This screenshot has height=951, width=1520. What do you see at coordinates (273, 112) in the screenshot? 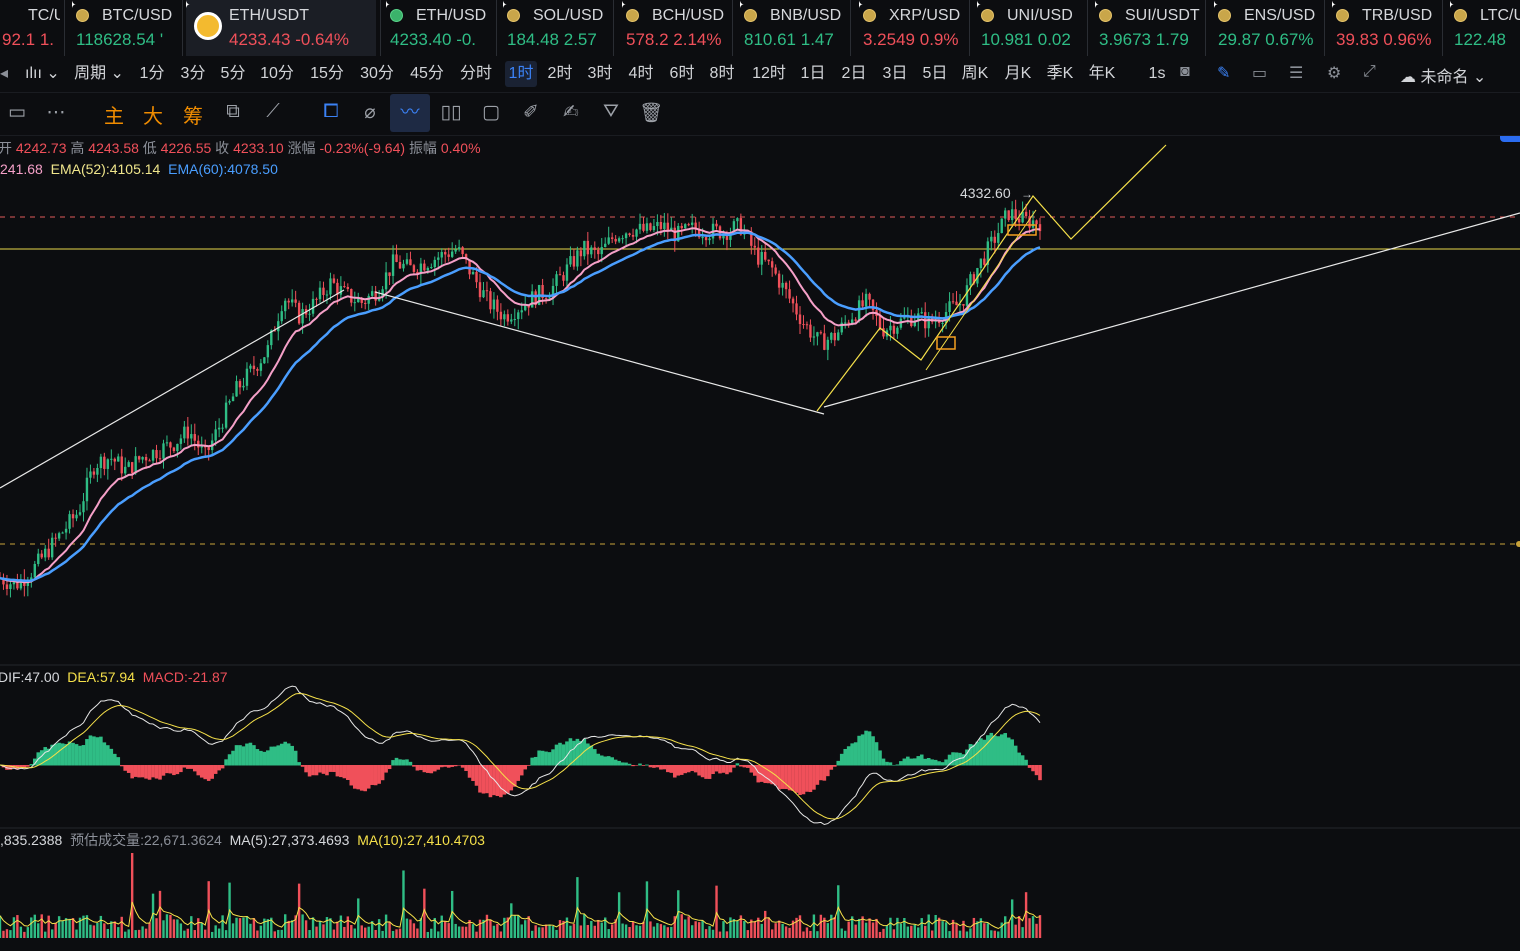
I see `measure-icon: ⟋` at bounding box center [273, 112].